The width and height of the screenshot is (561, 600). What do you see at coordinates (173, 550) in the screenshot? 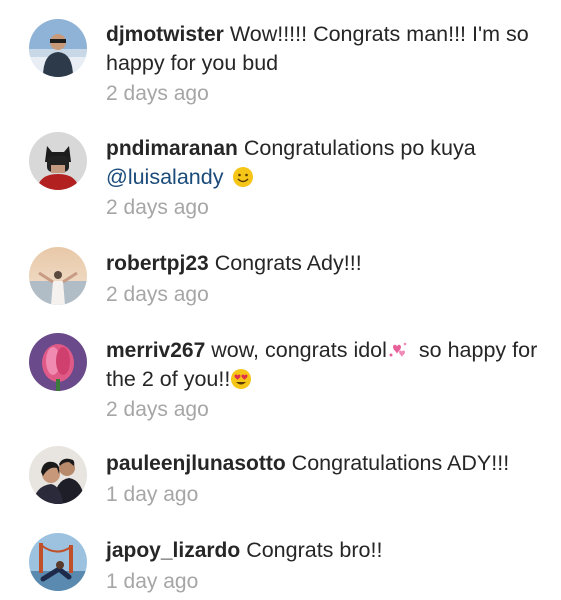
I see `comment-username: japoy_lizardo` at bounding box center [173, 550].